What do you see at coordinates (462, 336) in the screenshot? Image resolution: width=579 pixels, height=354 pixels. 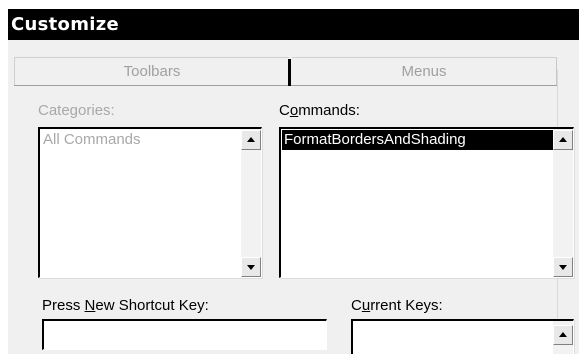 I see `current-keys-listbox` at bounding box center [462, 336].